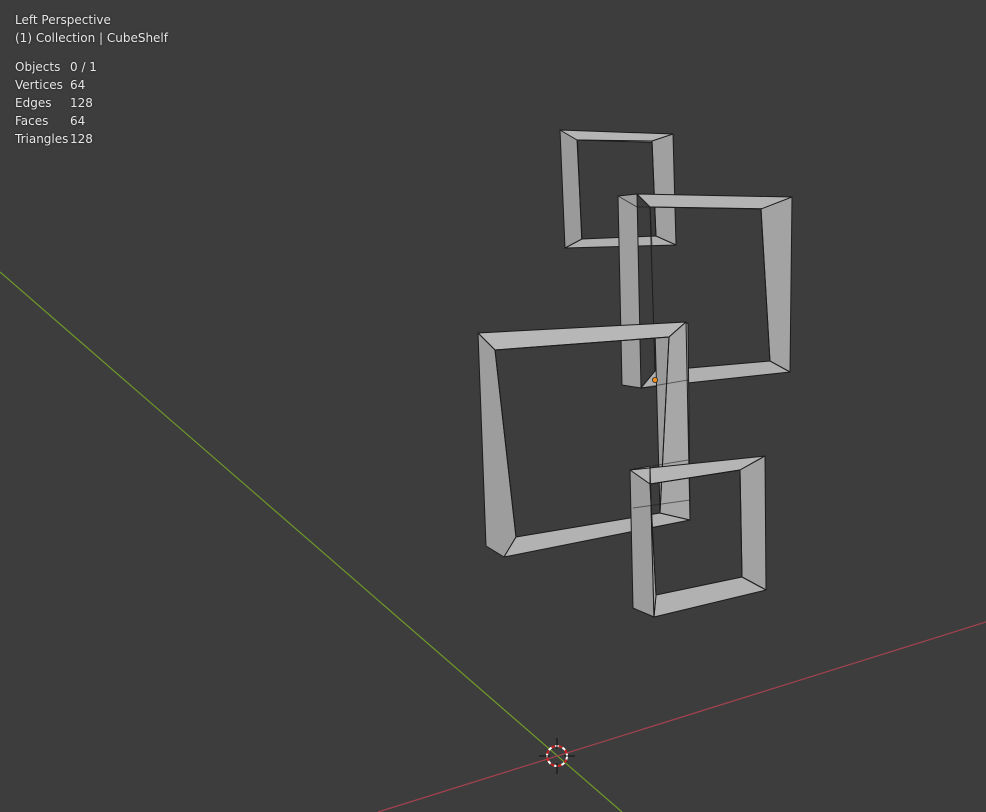 This screenshot has width=986, height=812. Describe the element at coordinates (698, 536) in the screenshot. I see `frame-bottom-right` at that location.